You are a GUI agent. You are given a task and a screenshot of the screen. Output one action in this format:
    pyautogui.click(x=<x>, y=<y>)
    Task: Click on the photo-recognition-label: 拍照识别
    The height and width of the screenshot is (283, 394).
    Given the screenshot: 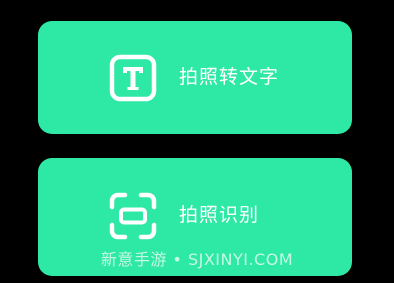 What is the action you would take?
    pyautogui.click(x=219, y=215)
    